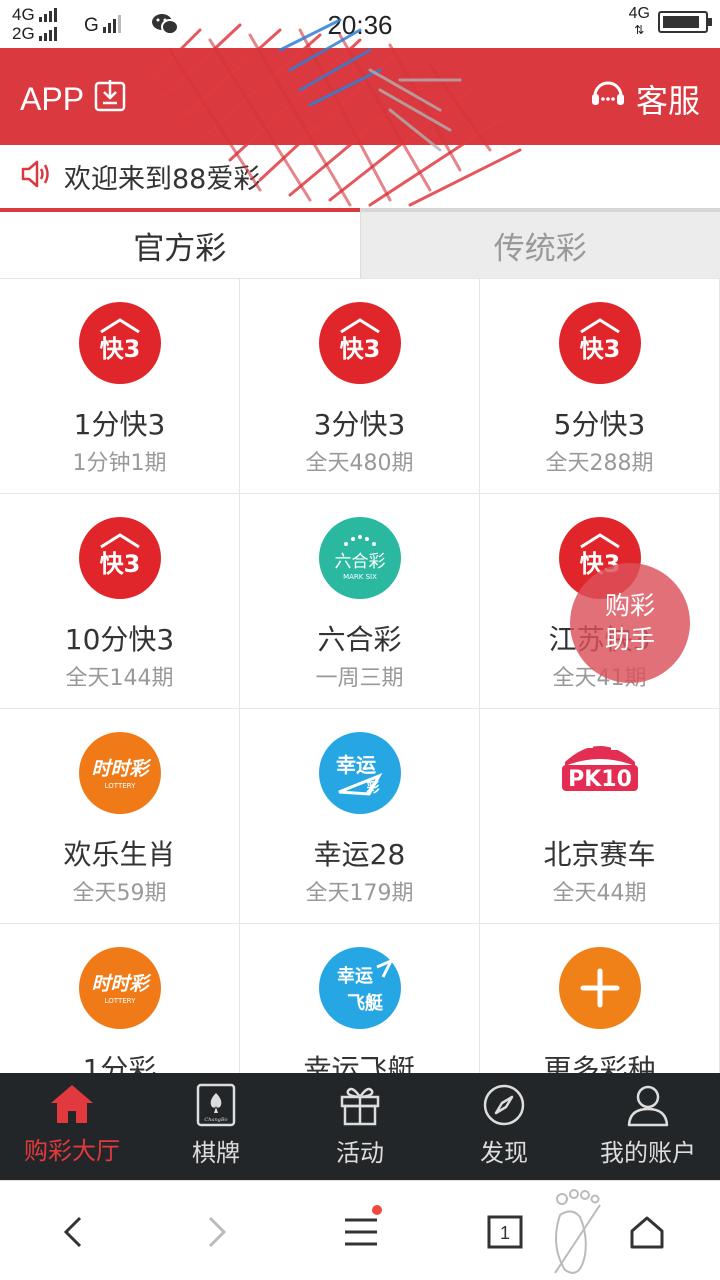 The image size is (720, 1280). Describe the element at coordinates (119, 463) in the screenshot. I see `game-frequency: 1分钟1期` at that location.